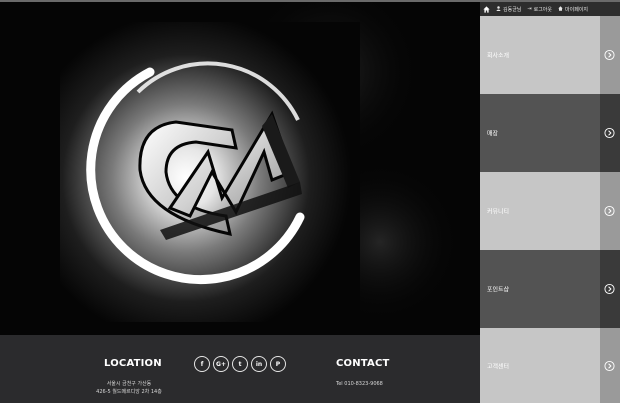 The width and height of the screenshot is (620, 403). I want to click on menu-item-store: 매장, so click(550, 133).